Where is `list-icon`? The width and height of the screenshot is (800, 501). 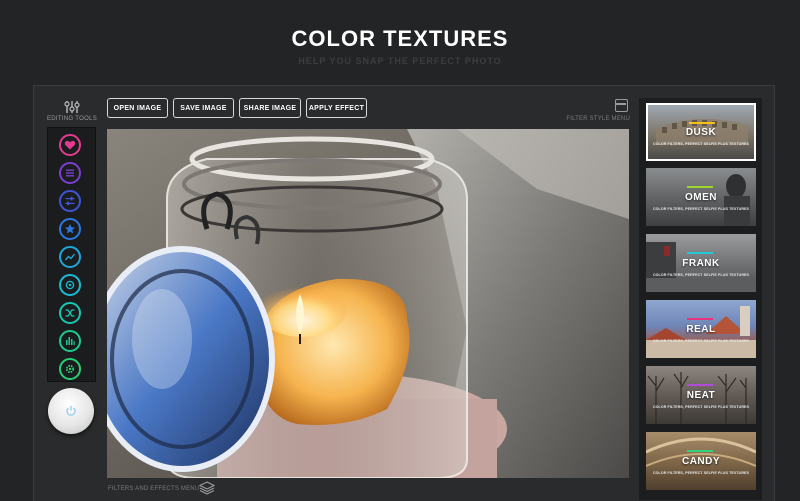 list-icon is located at coordinates (70, 173).